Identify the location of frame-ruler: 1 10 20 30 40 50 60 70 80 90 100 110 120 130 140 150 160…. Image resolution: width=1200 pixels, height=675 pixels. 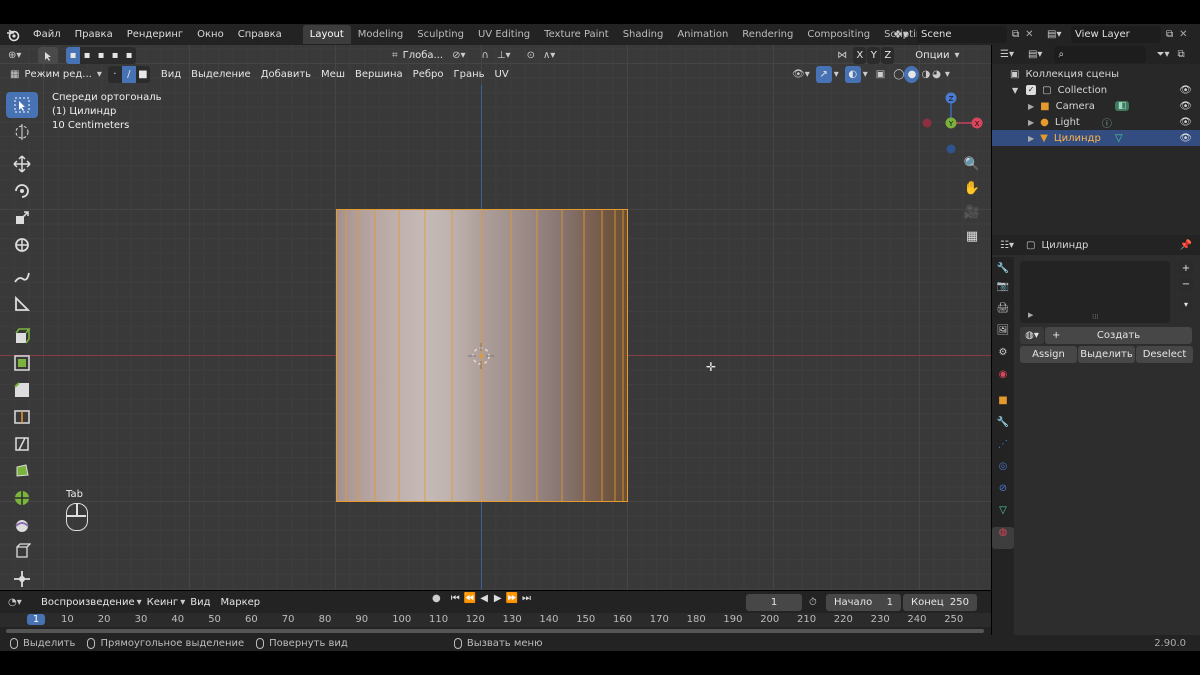
(495, 620).